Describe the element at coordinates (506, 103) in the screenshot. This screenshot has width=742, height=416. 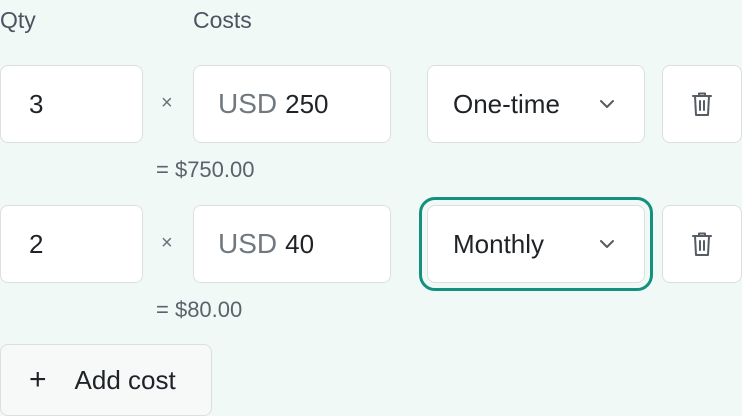
I see `frequency-select-value: One-time` at that location.